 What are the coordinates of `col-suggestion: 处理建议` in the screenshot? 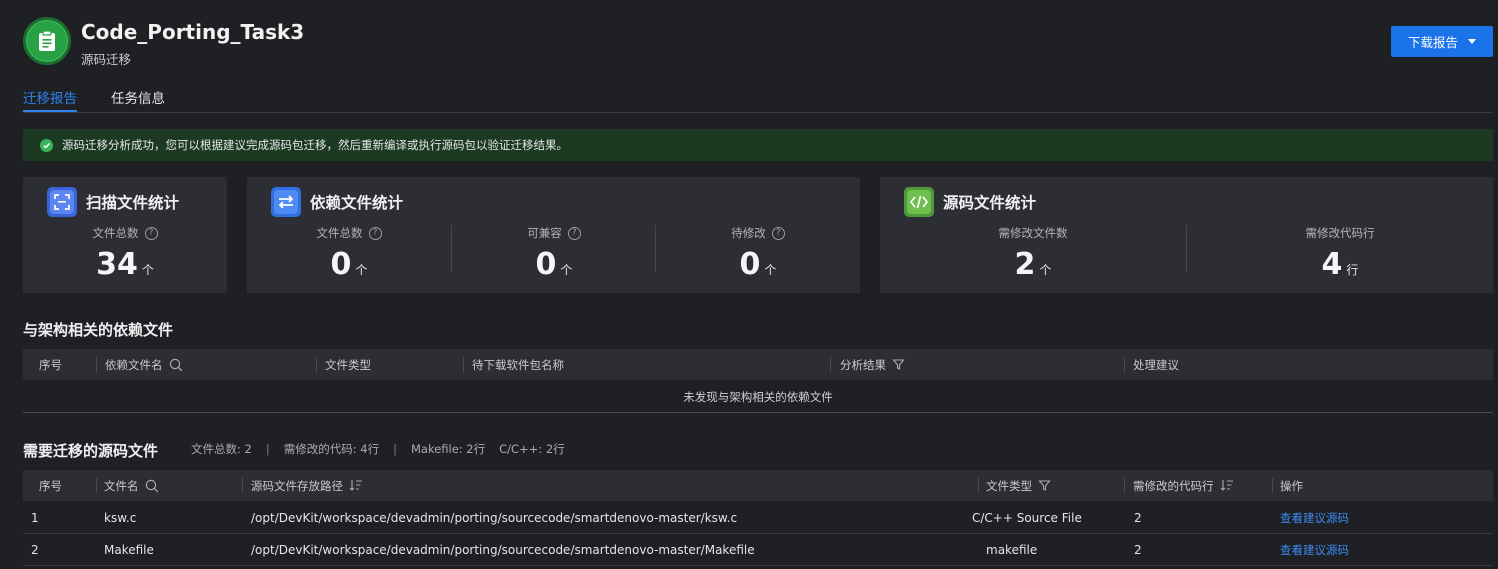 It's located at (1156, 364).